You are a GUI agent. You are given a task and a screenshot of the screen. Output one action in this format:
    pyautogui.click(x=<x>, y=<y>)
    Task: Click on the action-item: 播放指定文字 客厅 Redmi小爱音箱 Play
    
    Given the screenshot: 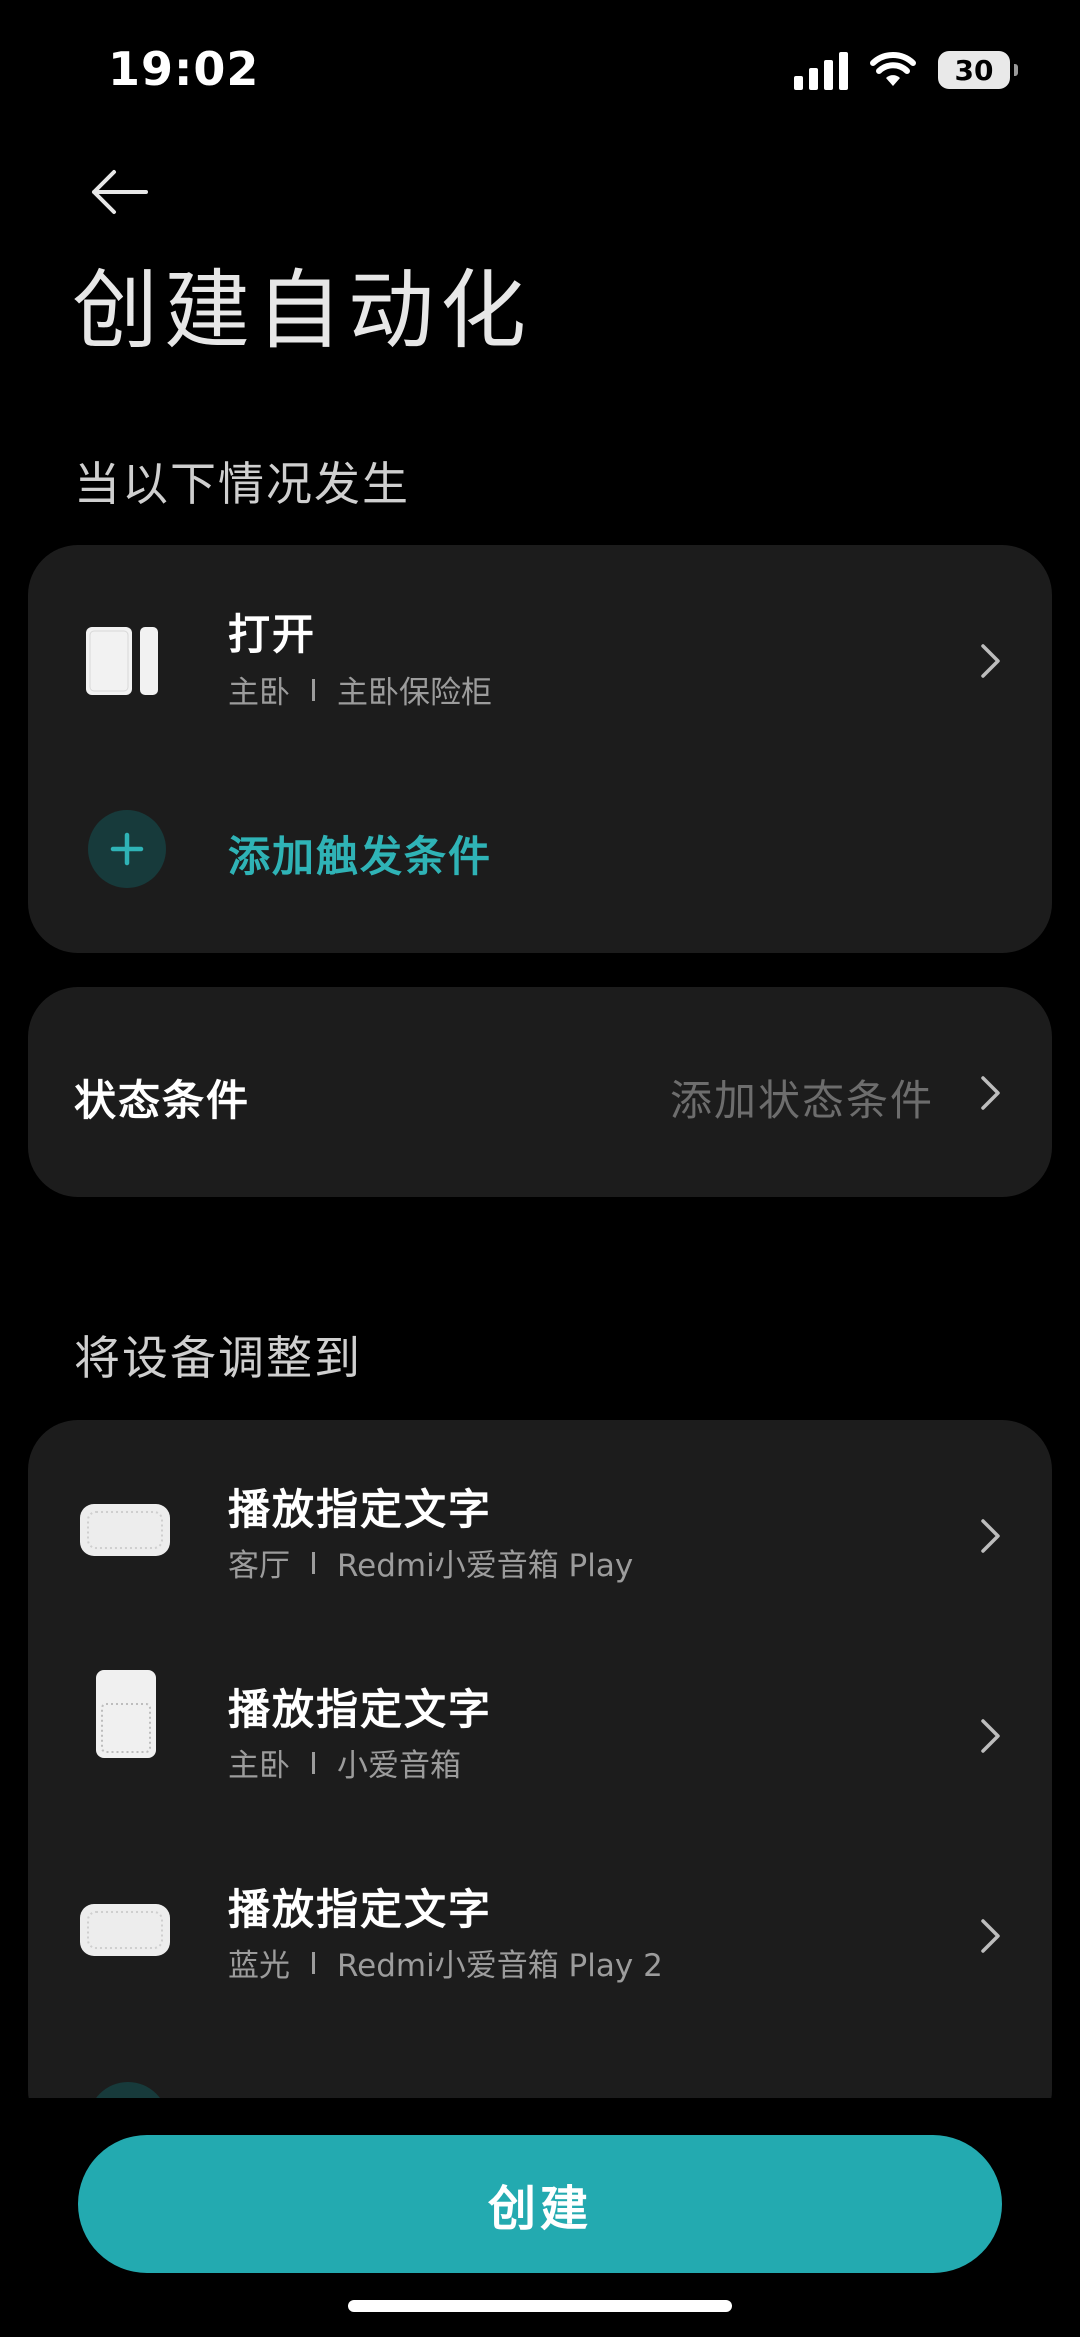 What is the action you would take?
    pyautogui.click(x=540, y=1520)
    